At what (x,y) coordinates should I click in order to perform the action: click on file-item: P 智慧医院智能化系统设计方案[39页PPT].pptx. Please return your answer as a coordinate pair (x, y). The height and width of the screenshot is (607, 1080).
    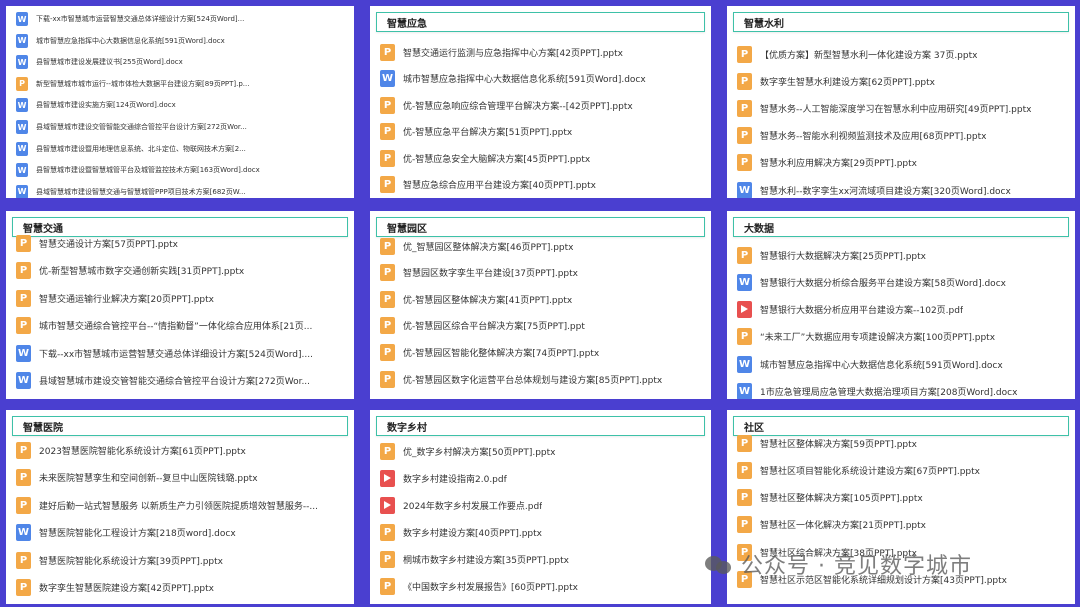
    Looking at the image, I should click on (182, 560).